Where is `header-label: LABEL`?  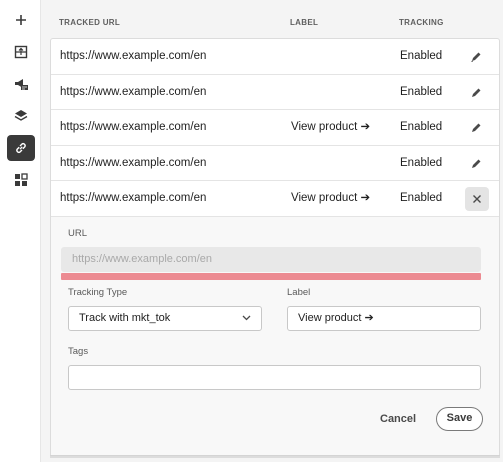 header-label: LABEL is located at coordinates (304, 22).